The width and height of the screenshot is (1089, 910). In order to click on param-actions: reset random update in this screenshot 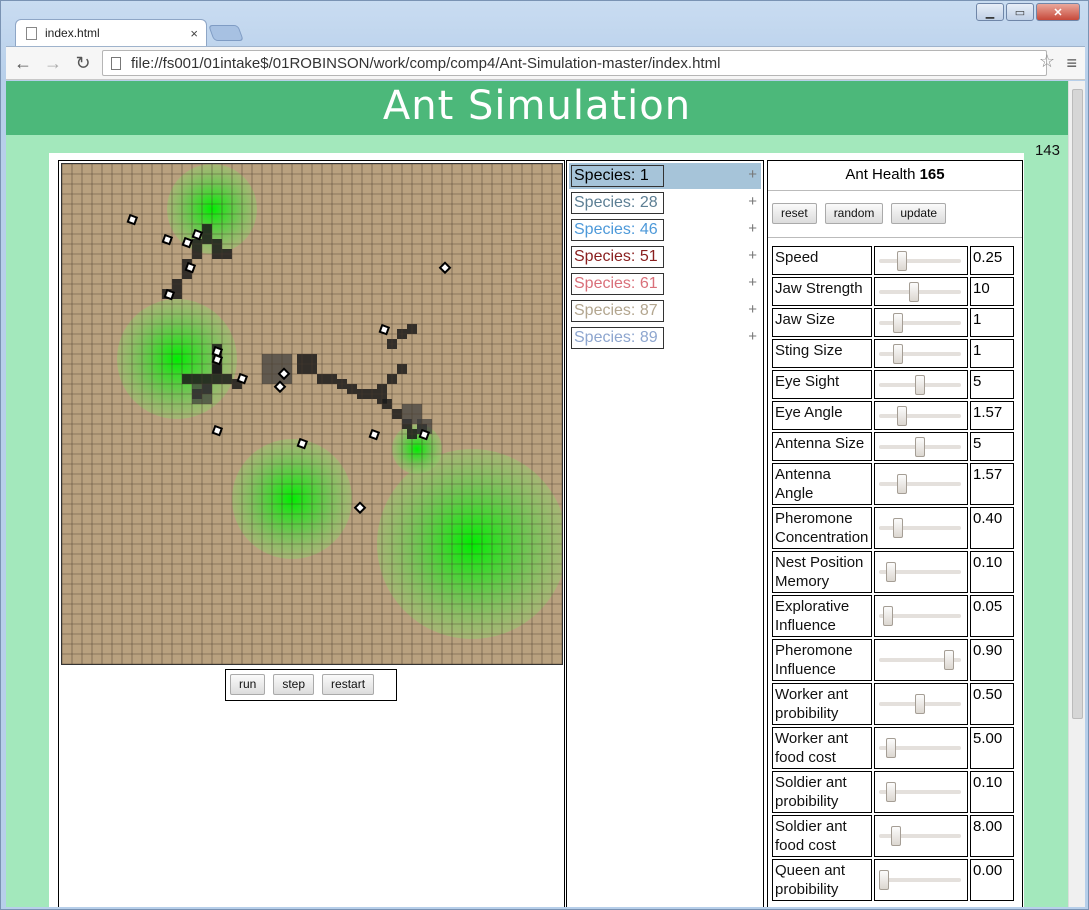, I will do `click(895, 215)`.